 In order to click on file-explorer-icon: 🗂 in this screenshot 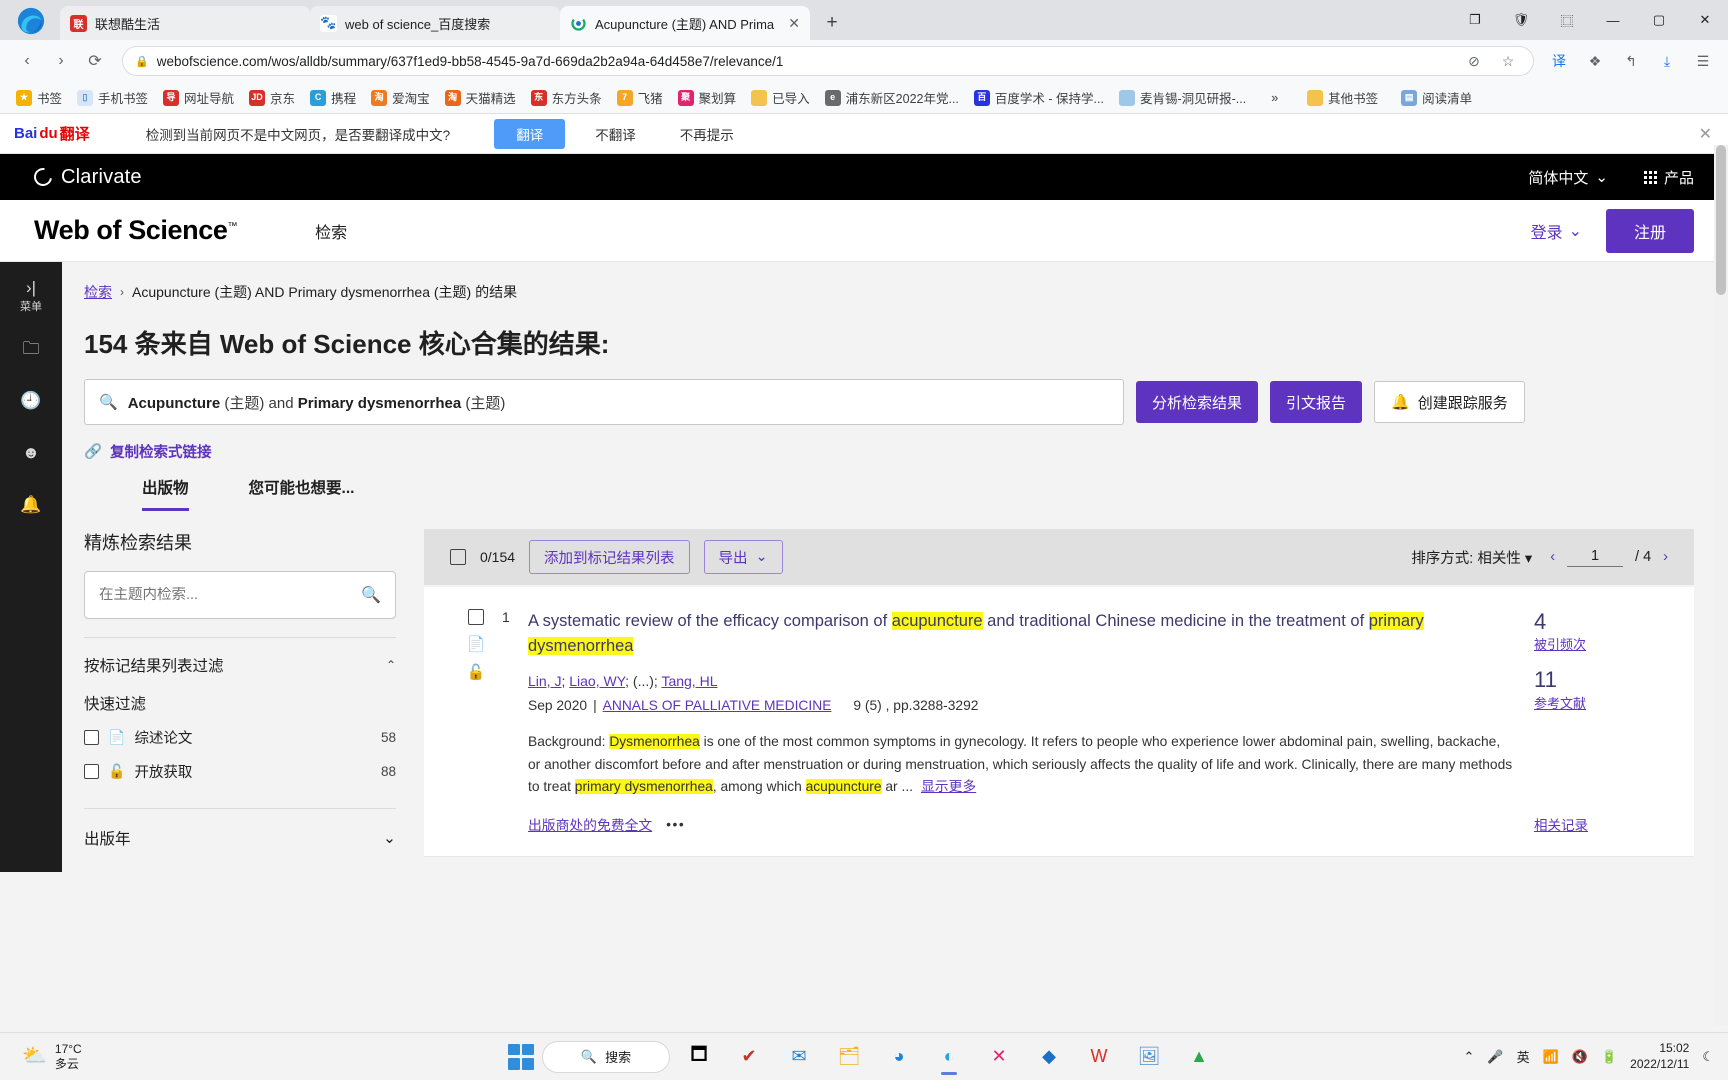, I will do `click(849, 1057)`.